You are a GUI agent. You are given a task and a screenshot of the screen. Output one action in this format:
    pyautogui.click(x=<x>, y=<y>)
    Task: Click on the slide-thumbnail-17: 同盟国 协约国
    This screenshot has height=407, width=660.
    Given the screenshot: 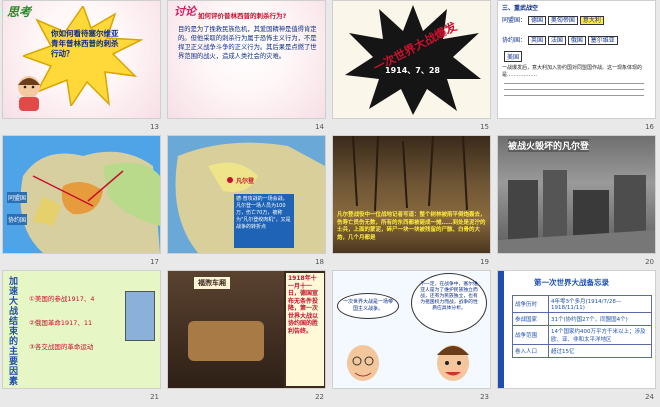 What is the action you would take?
    pyautogui.click(x=81, y=194)
    